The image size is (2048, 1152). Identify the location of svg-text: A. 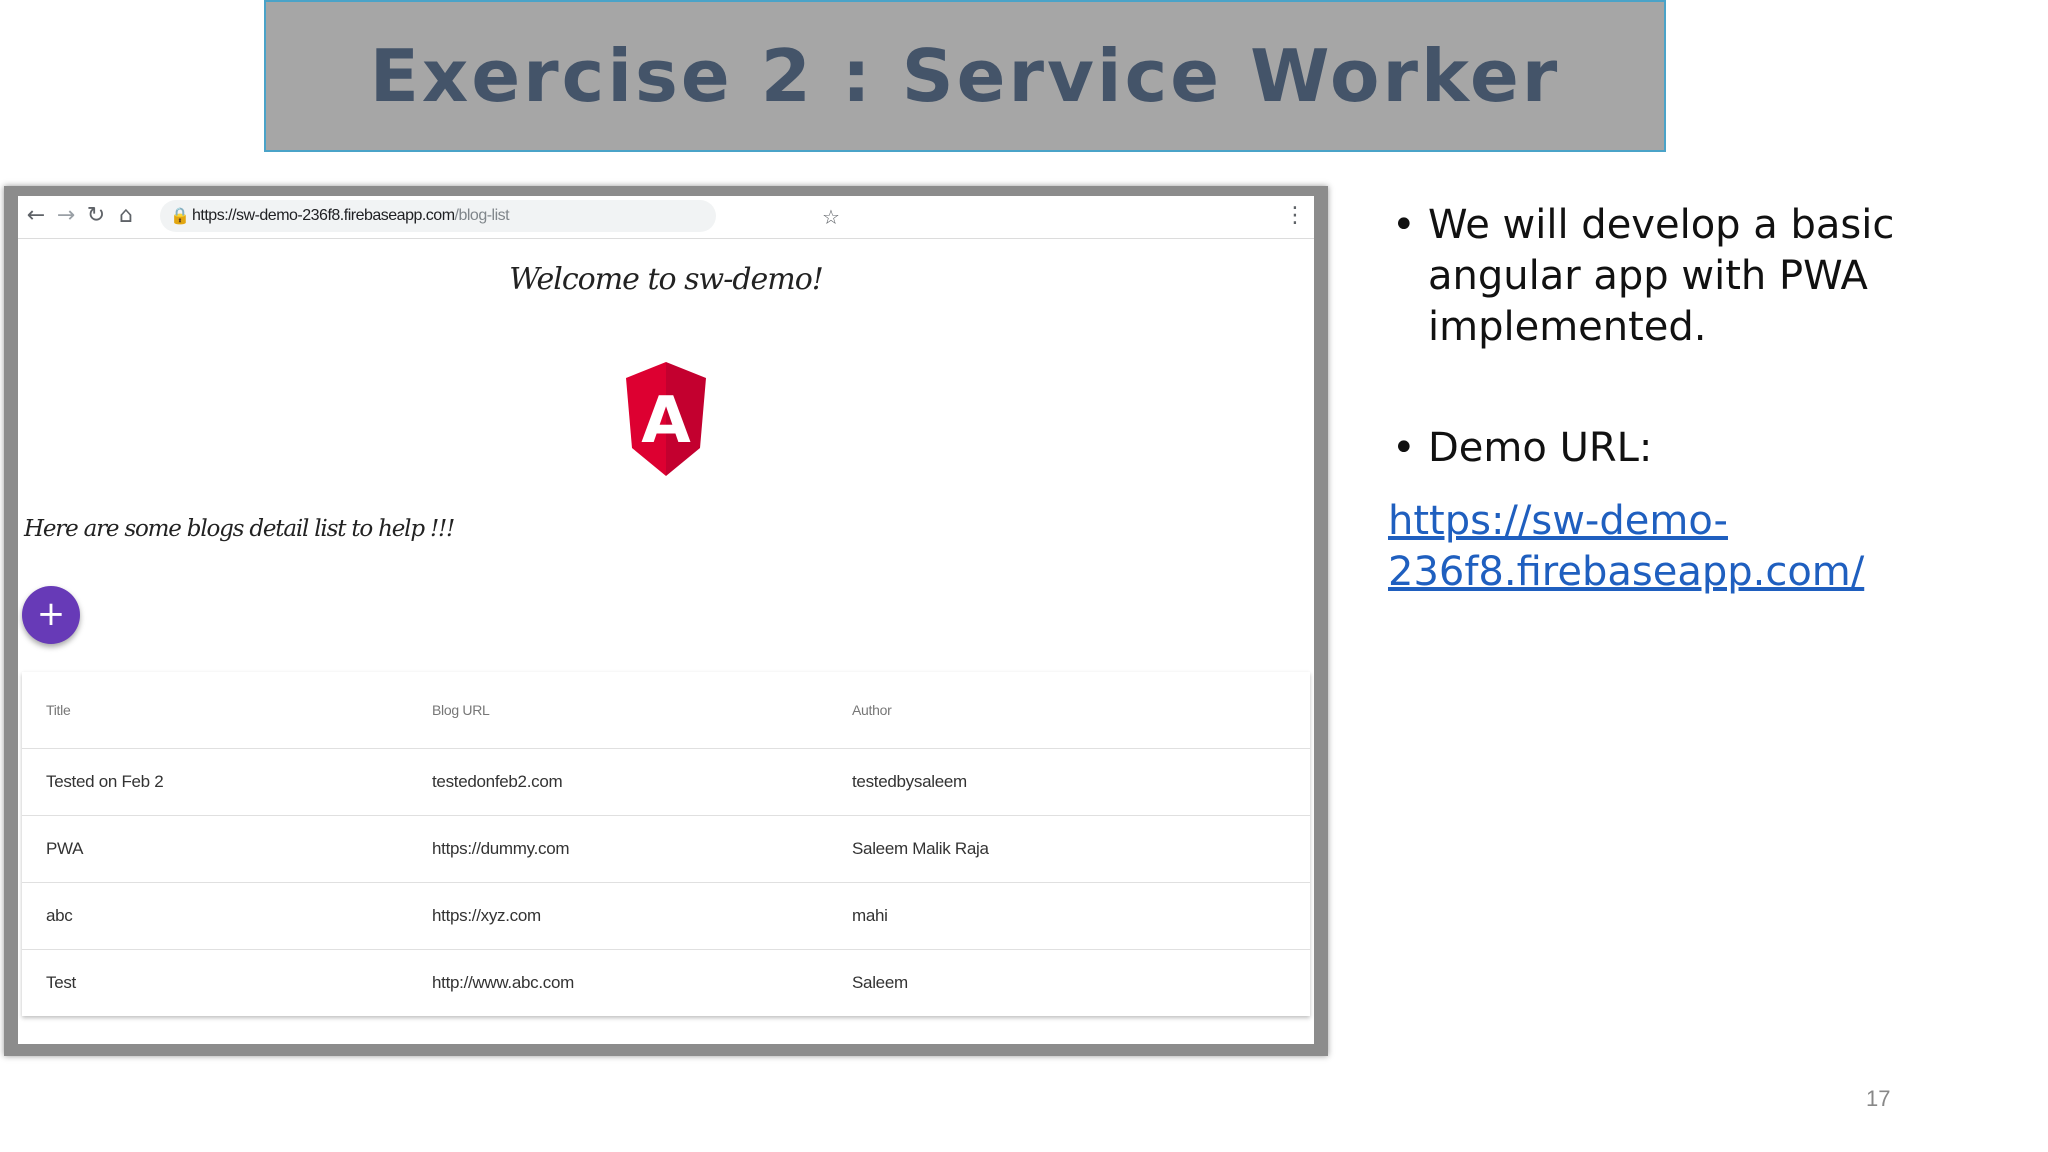
(666, 421).